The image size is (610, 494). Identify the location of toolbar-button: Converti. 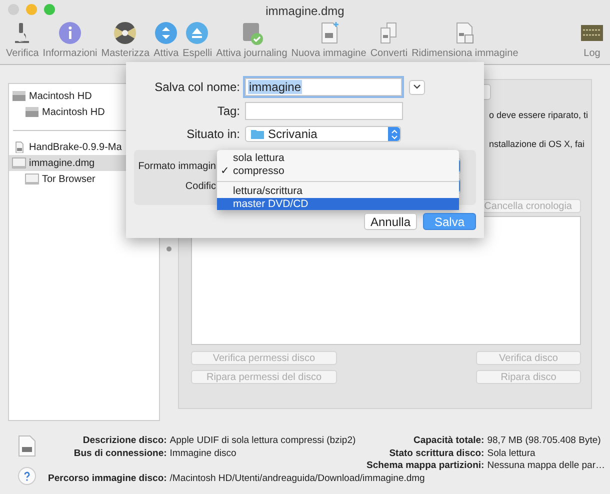
(389, 39).